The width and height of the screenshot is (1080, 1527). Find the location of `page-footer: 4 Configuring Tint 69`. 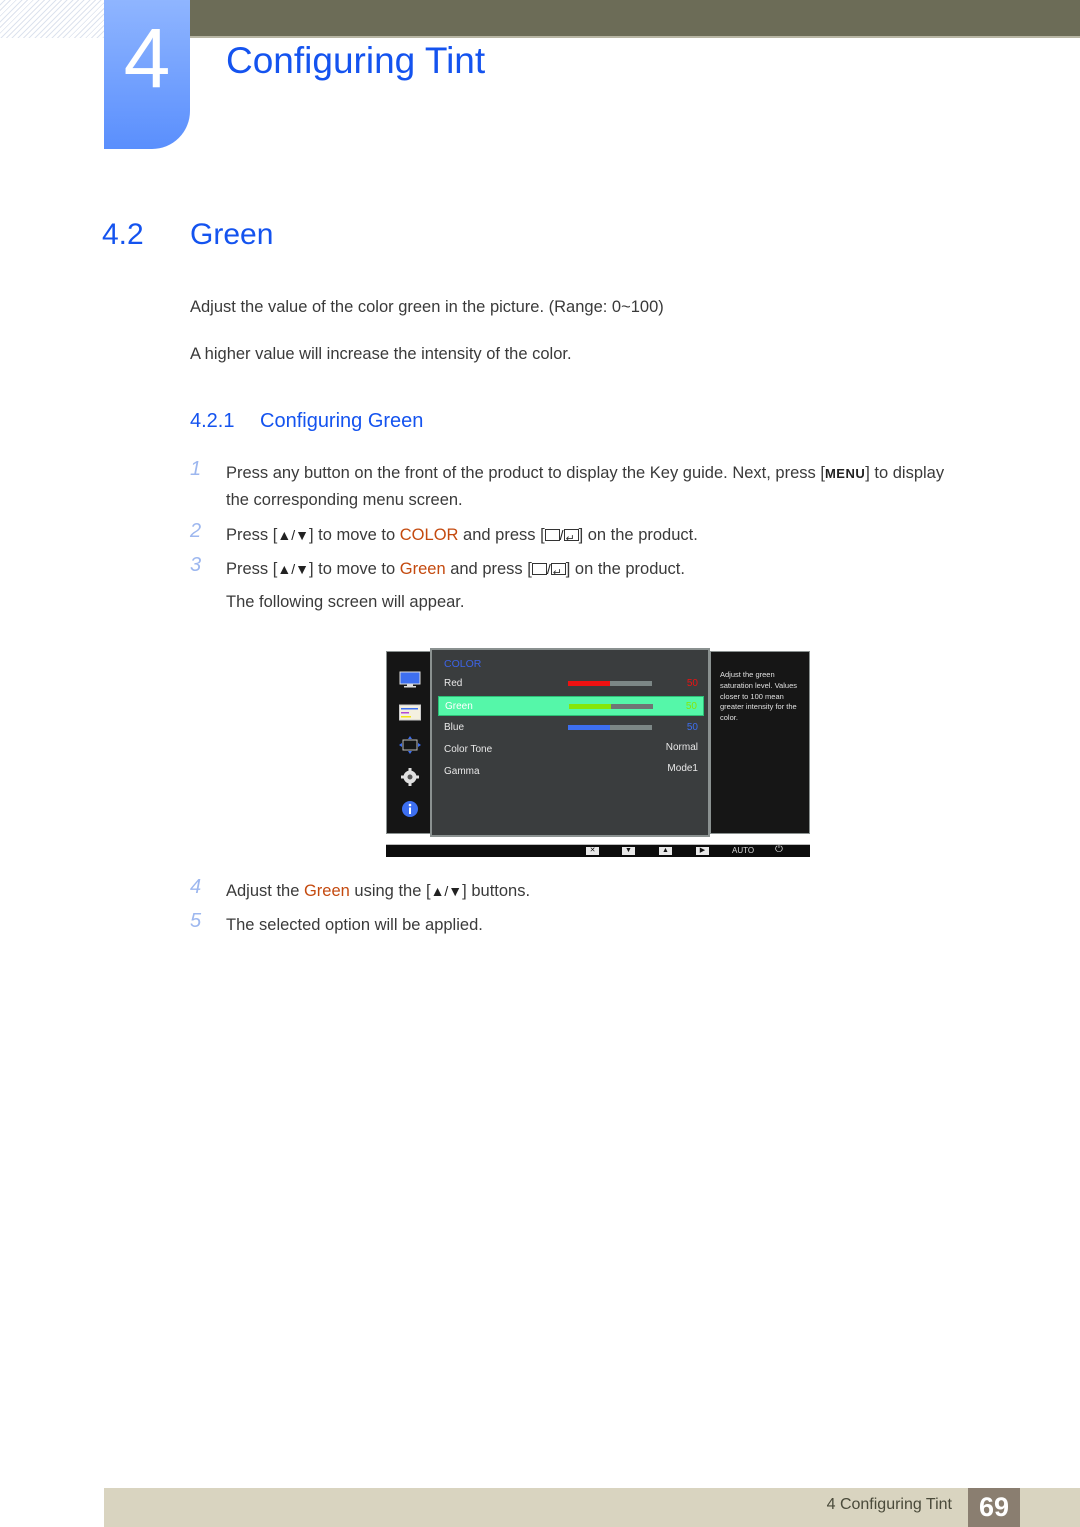

page-footer: 4 Configuring Tint 69 is located at coordinates (592, 1507).